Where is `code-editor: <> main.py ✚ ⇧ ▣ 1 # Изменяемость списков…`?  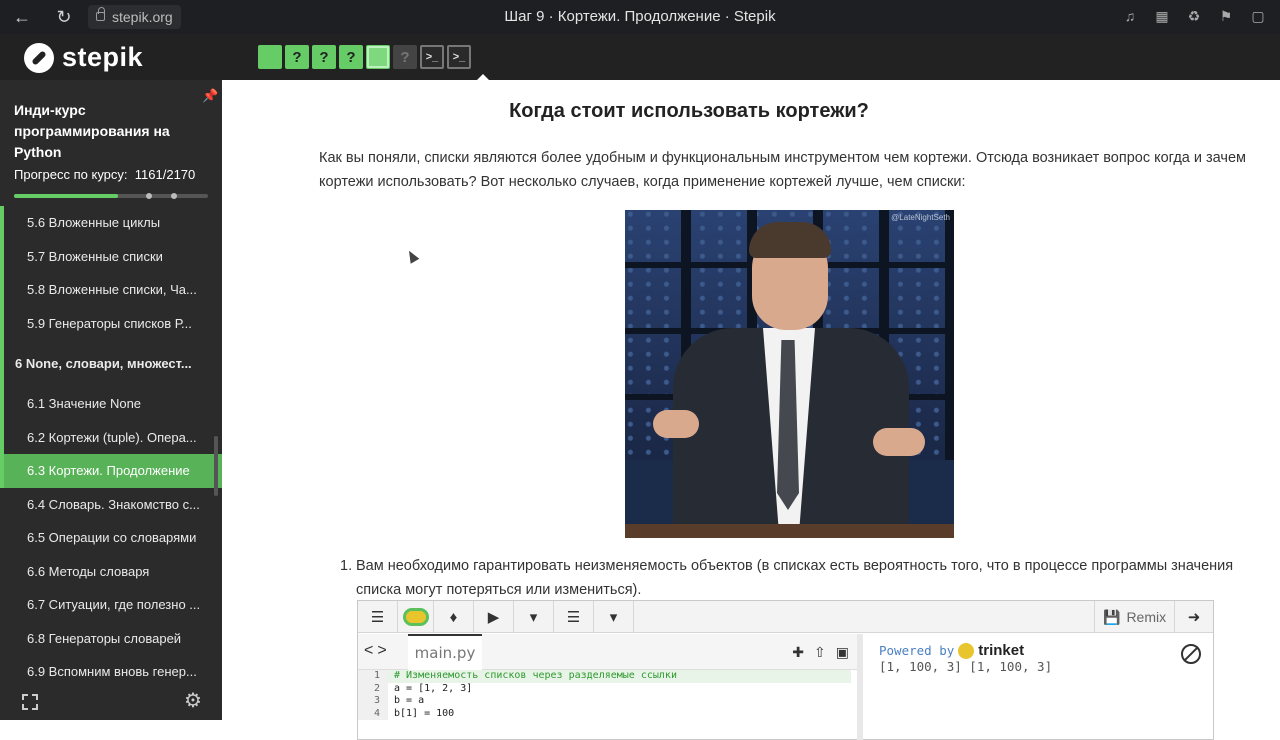
code-editor: <> main.py ✚ ⇧ ▣ 1 # Изменяемость списков… is located at coordinates (610, 687).